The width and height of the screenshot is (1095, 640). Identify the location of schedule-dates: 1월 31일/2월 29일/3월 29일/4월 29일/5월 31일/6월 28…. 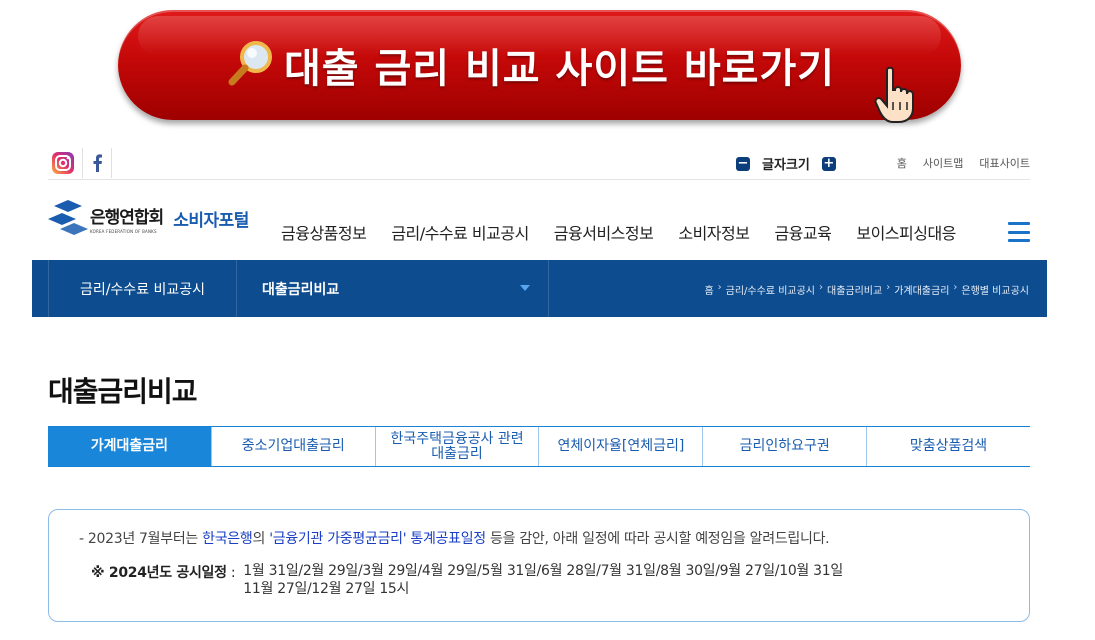
(543, 580).